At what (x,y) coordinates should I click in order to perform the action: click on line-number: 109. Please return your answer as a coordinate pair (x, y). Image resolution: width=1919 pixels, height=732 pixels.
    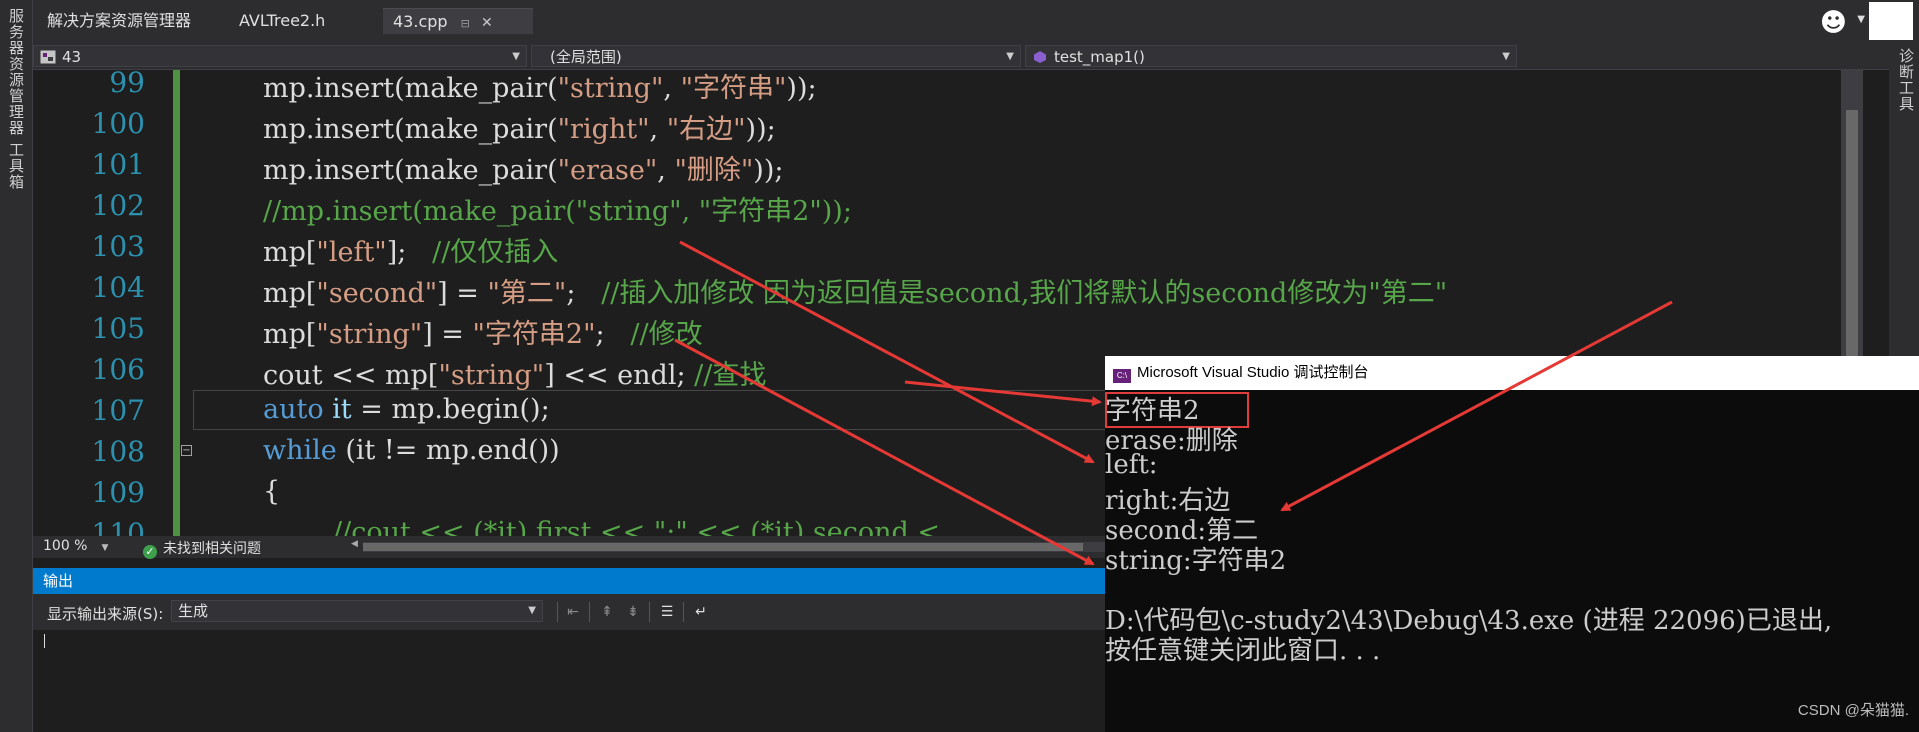
    Looking at the image, I should click on (118, 492).